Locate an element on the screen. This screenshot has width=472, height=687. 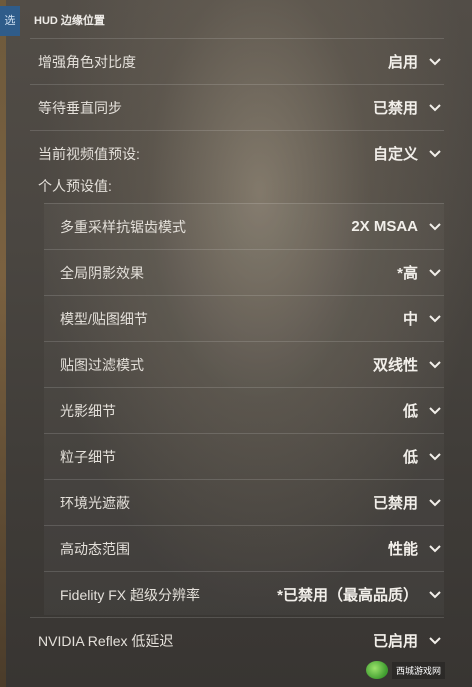
setting-value: 2X MSAA is located at coordinates (384, 226).